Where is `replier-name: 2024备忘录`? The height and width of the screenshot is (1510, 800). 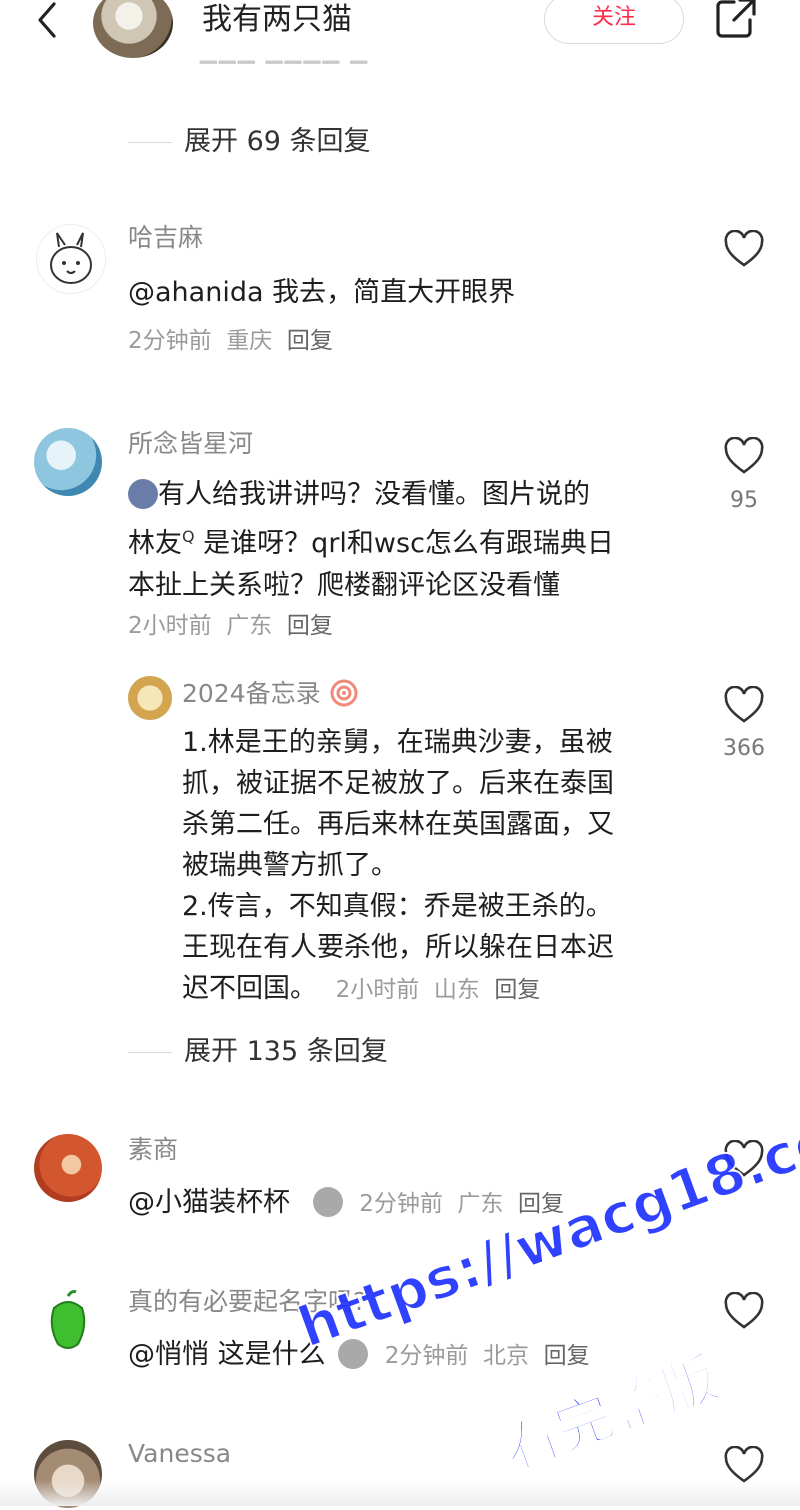 replier-name: 2024备忘录 is located at coordinates (270, 694).